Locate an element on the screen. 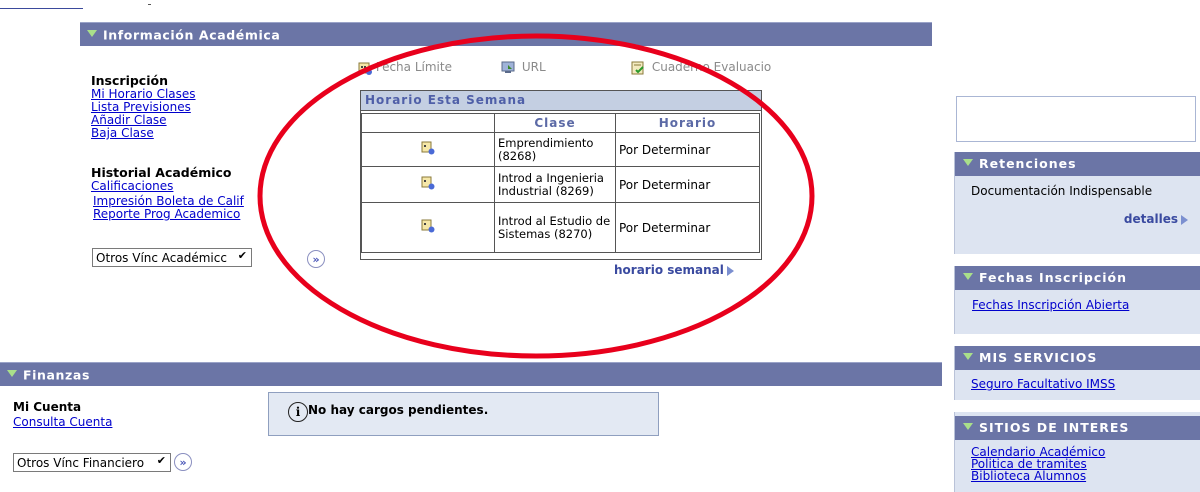  go-arrow-icon: » is located at coordinates (183, 462).